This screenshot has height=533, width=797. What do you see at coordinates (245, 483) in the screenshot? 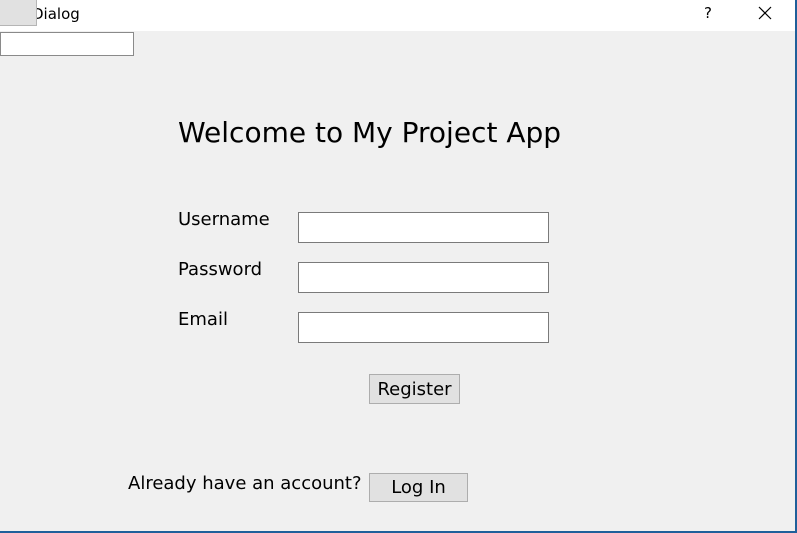
I see `login-prompt: Already have an account?` at bounding box center [245, 483].